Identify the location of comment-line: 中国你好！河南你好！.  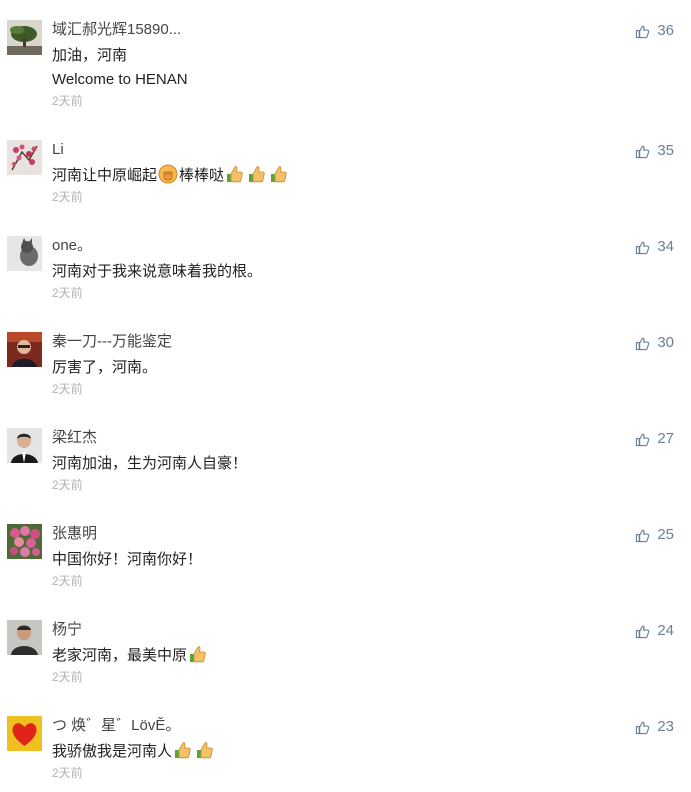
(127, 559).